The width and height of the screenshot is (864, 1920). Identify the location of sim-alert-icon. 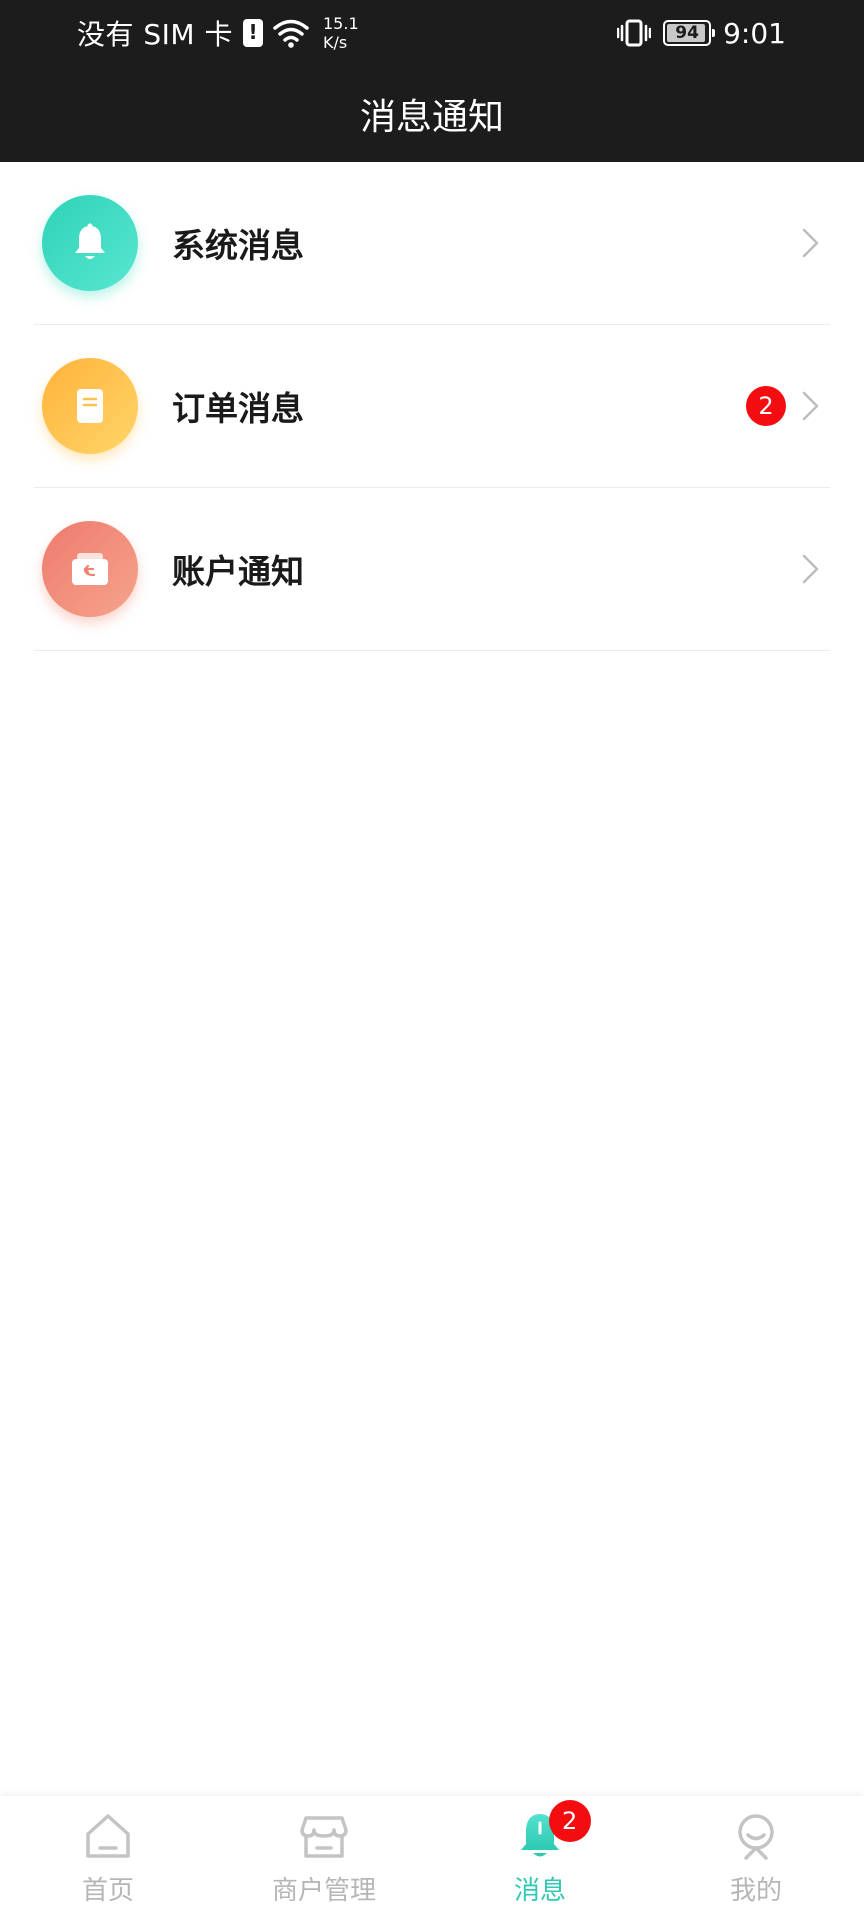
(253, 33).